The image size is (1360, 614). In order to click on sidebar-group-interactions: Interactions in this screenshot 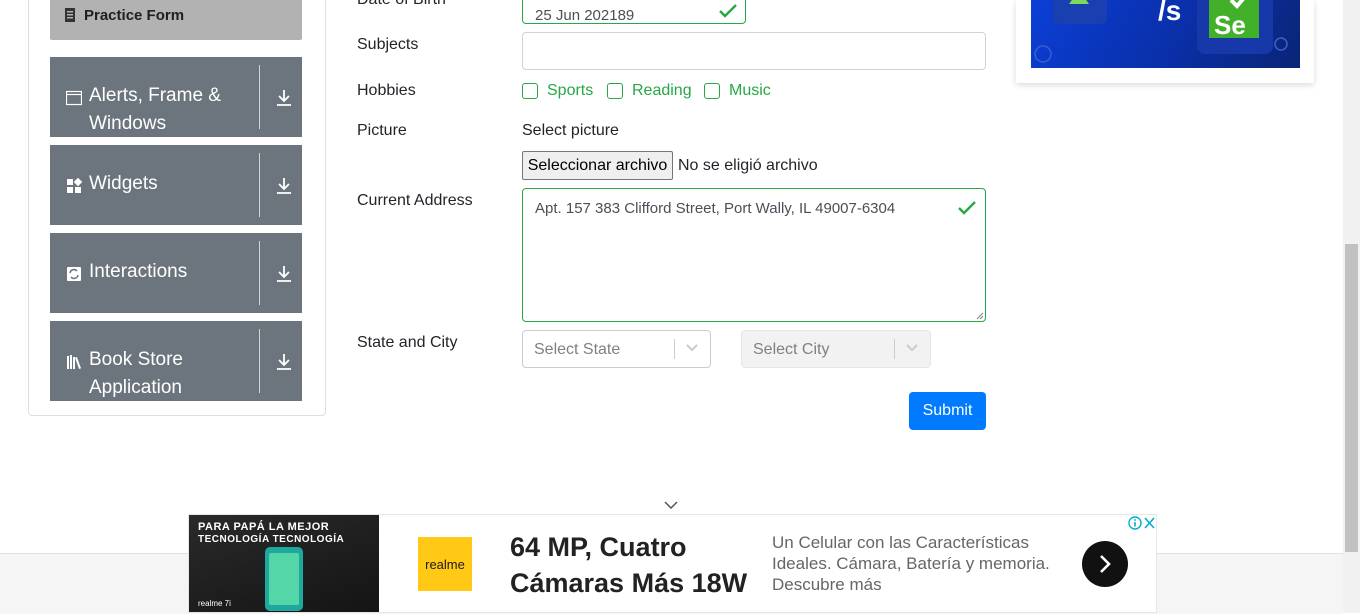, I will do `click(176, 273)`.